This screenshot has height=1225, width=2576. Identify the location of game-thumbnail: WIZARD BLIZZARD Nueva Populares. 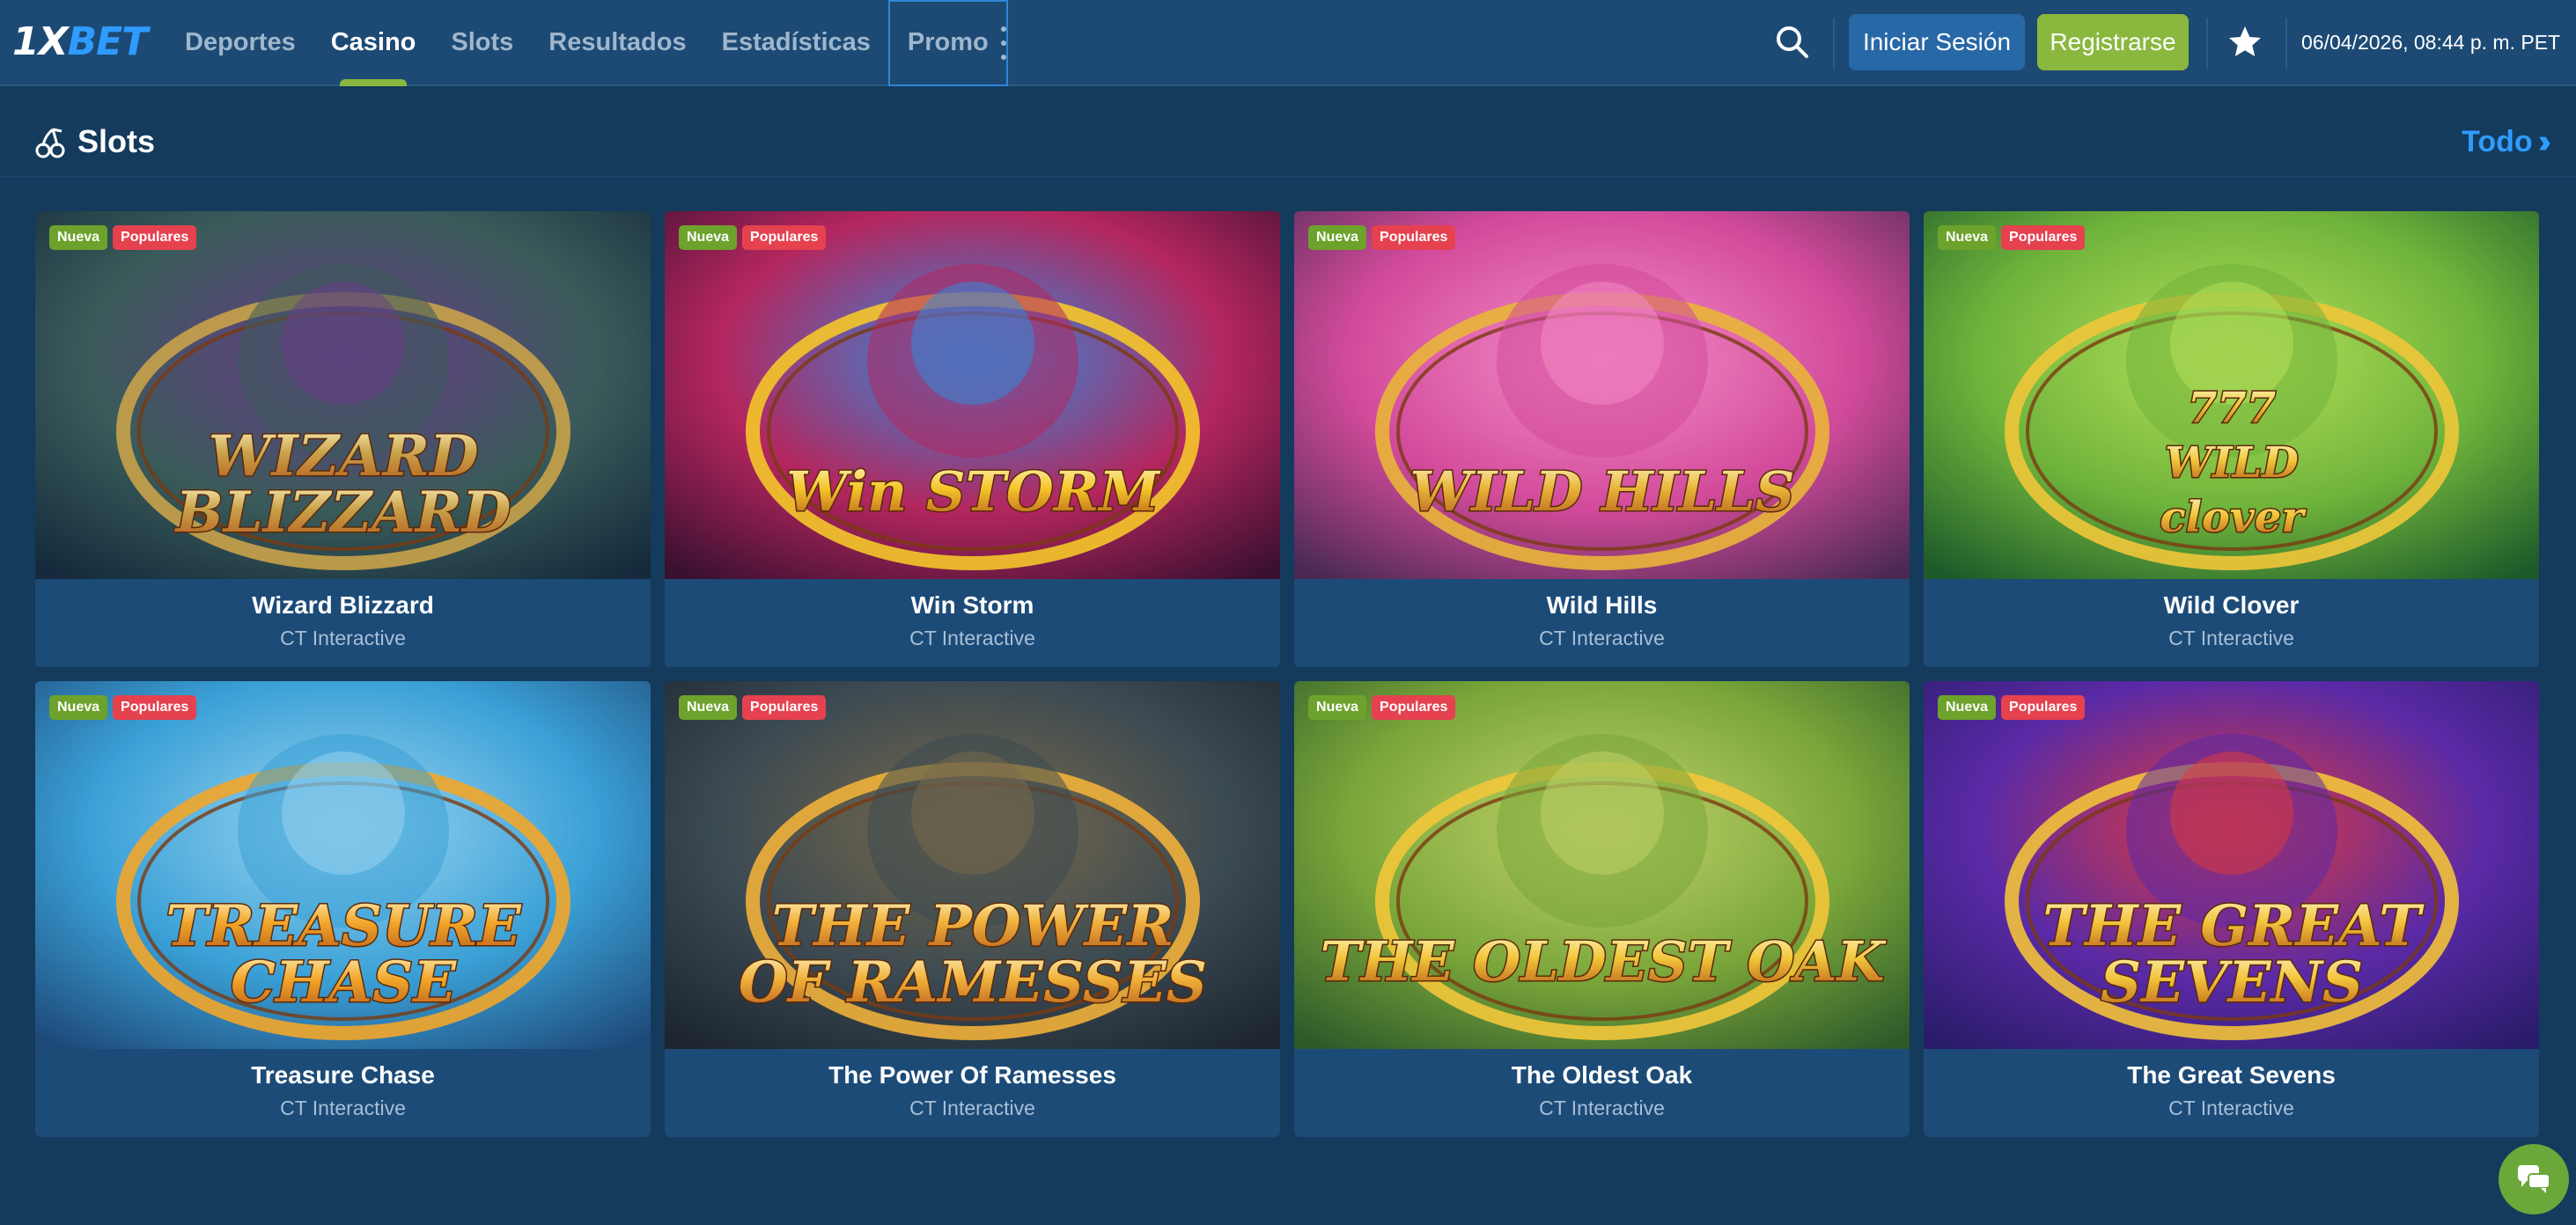
(343, 395).